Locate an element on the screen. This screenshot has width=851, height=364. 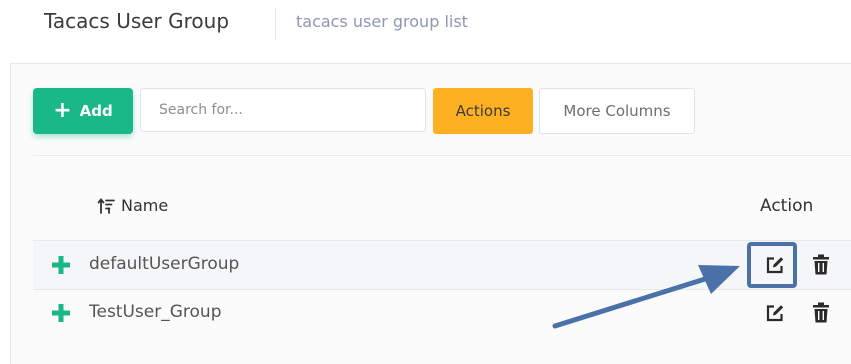
breadcrumb: tacacs user group list is located at coordinates (382, 21).